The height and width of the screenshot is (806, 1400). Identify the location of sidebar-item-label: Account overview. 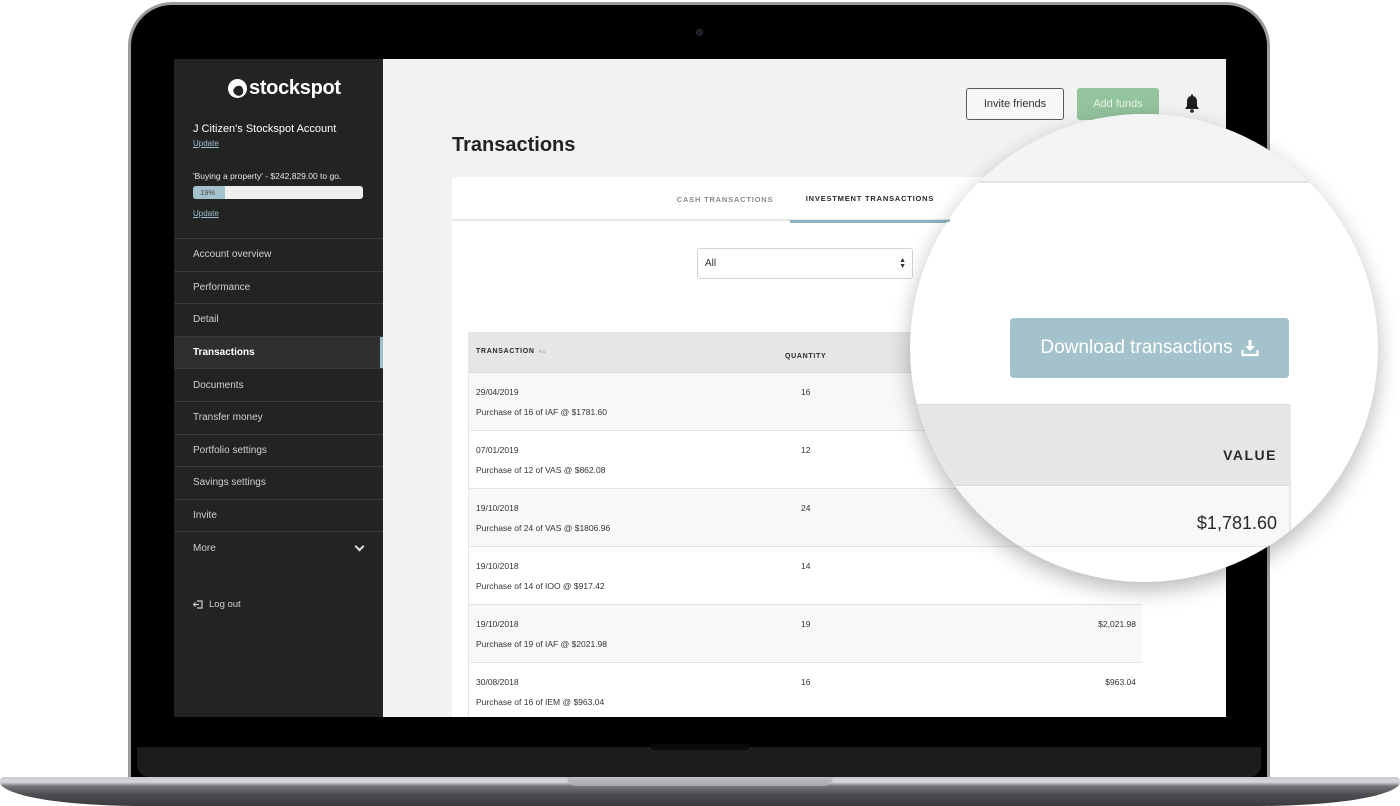
(232, 255).